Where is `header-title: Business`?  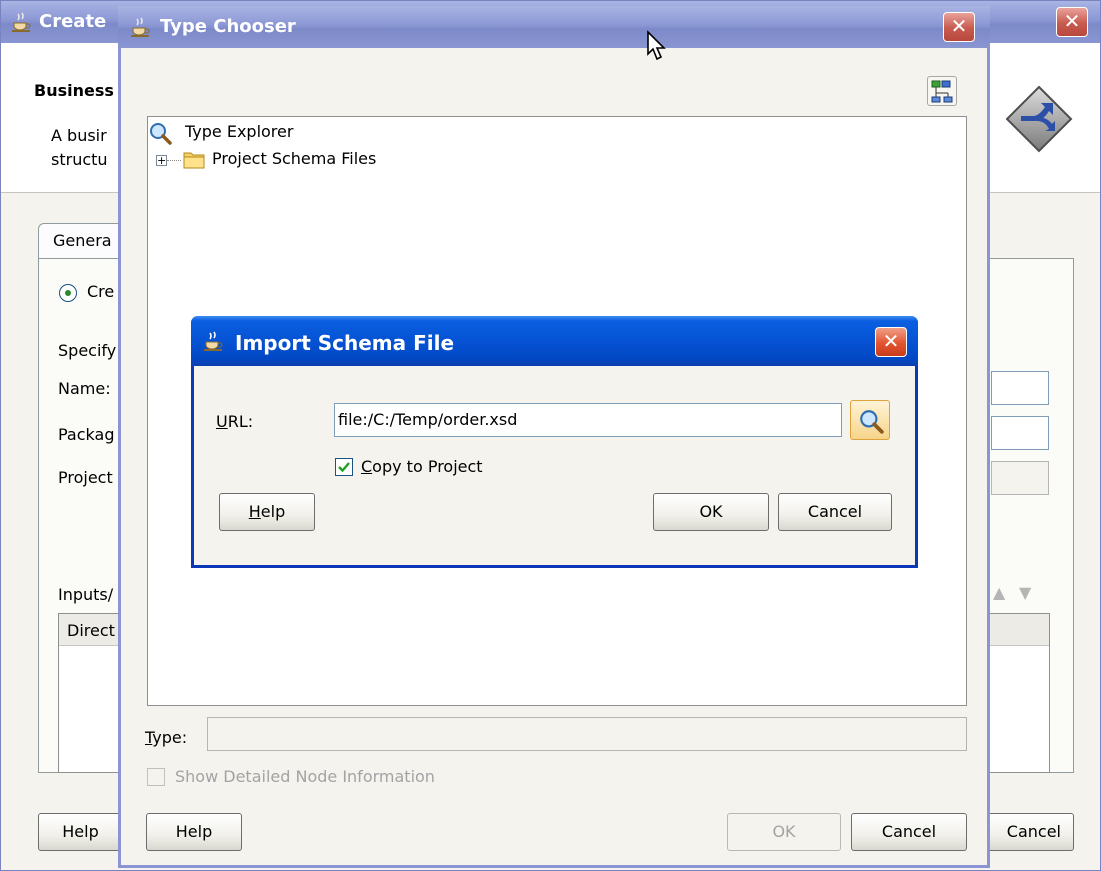
header-title: Business is located at coordinates (74, 90).